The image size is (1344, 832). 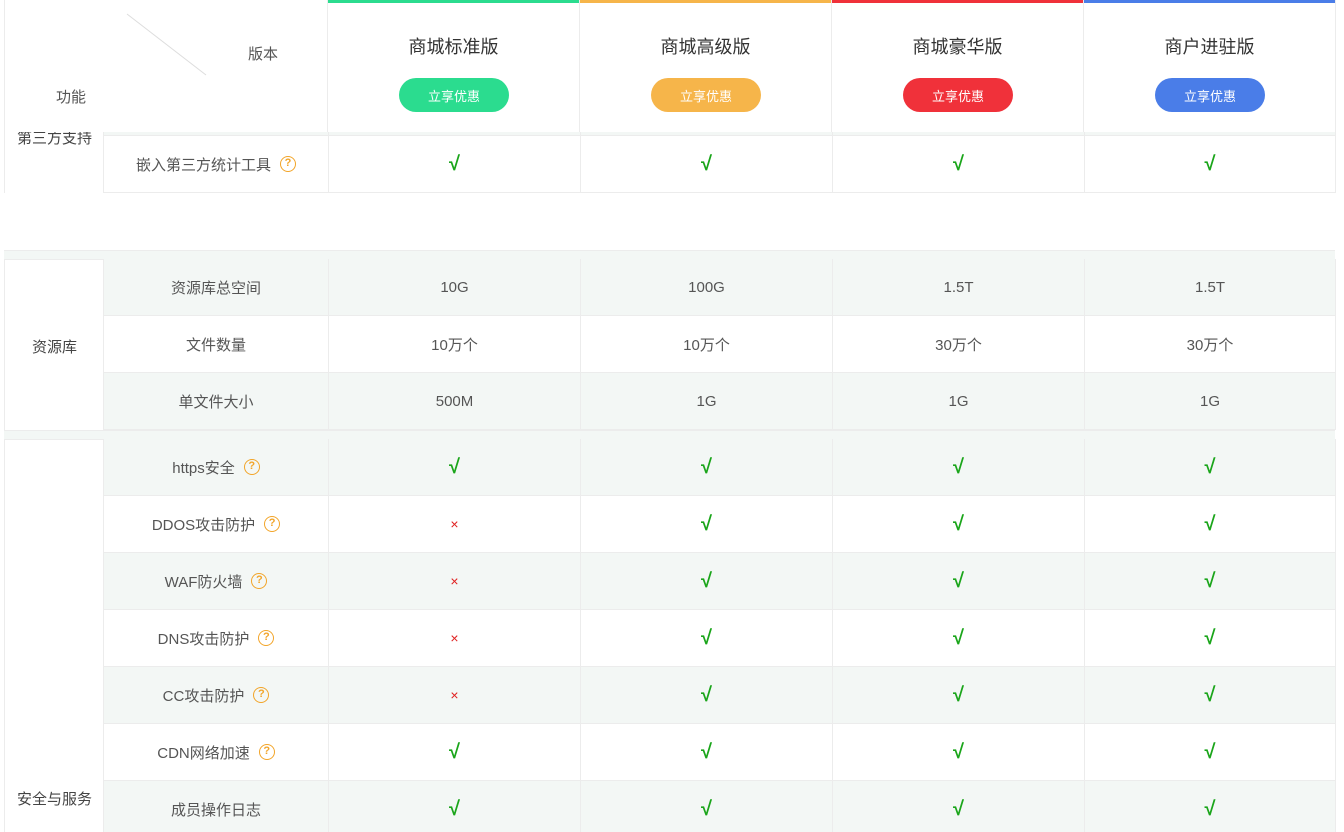 What do you see at coordinates (71, 97) in the screenshot?
I see `function-label: 功能` at bounding box center [71, 97].